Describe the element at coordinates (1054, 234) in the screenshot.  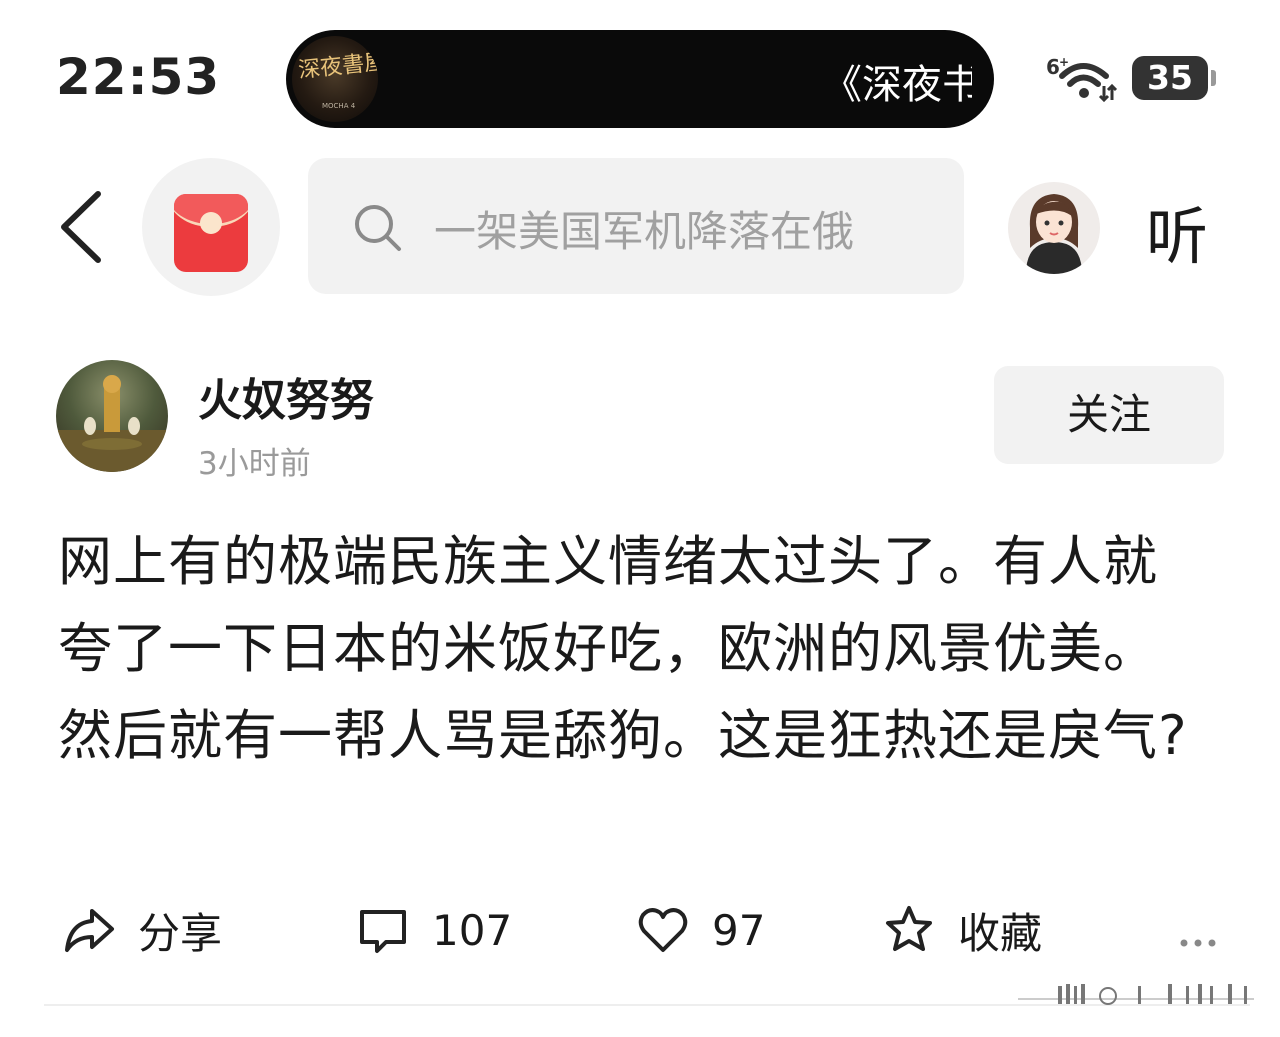
I see `assistant-avatar-illustration` at that location.